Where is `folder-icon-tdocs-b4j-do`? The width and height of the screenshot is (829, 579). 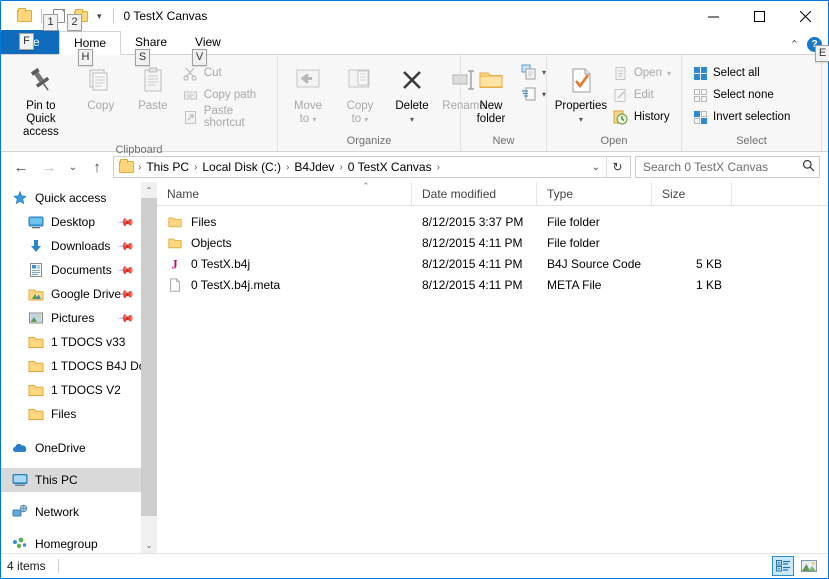
folder-icon-tdocs-b4j-do is located at coordinates (35, 366).